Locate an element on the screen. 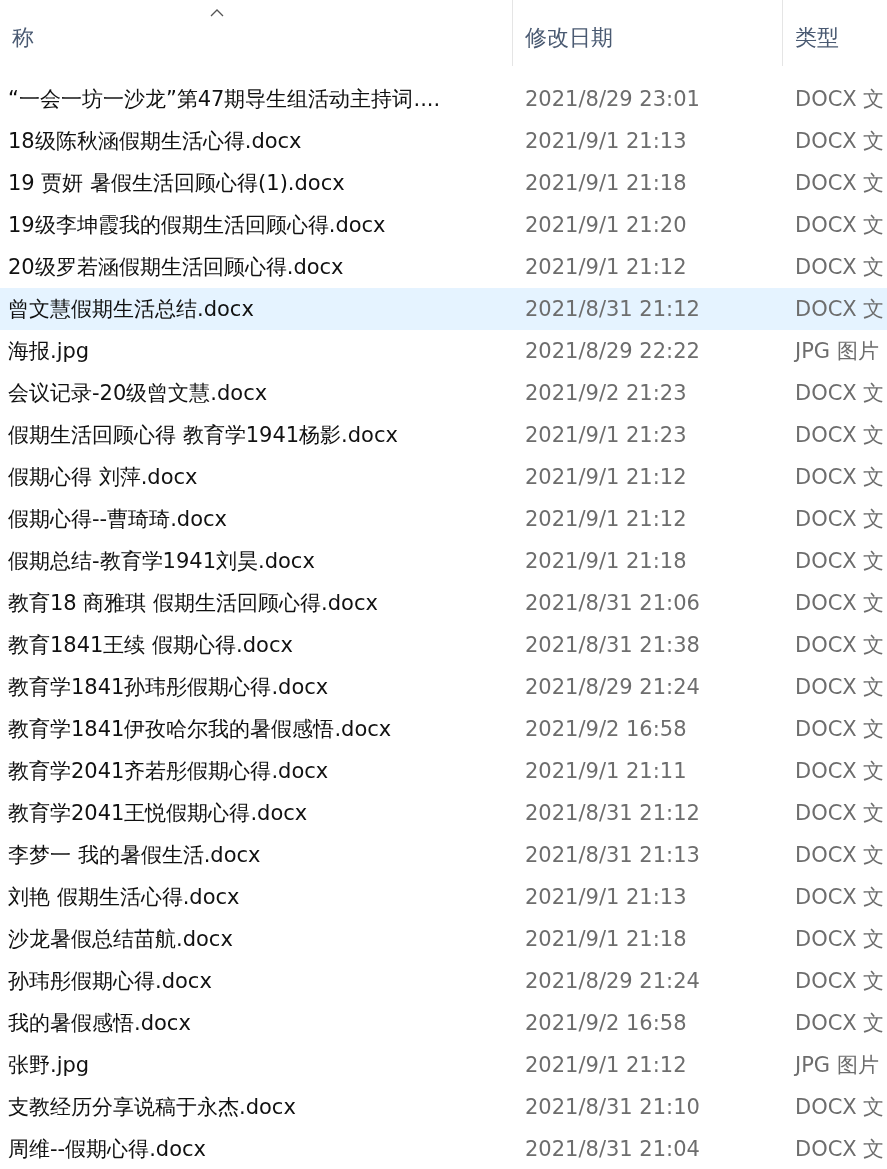  file-row: 20级罗若涵假期生活回顾心得.docx 2021/9/1 21:12 DOCX 文 is located at coordinates (443, 267).